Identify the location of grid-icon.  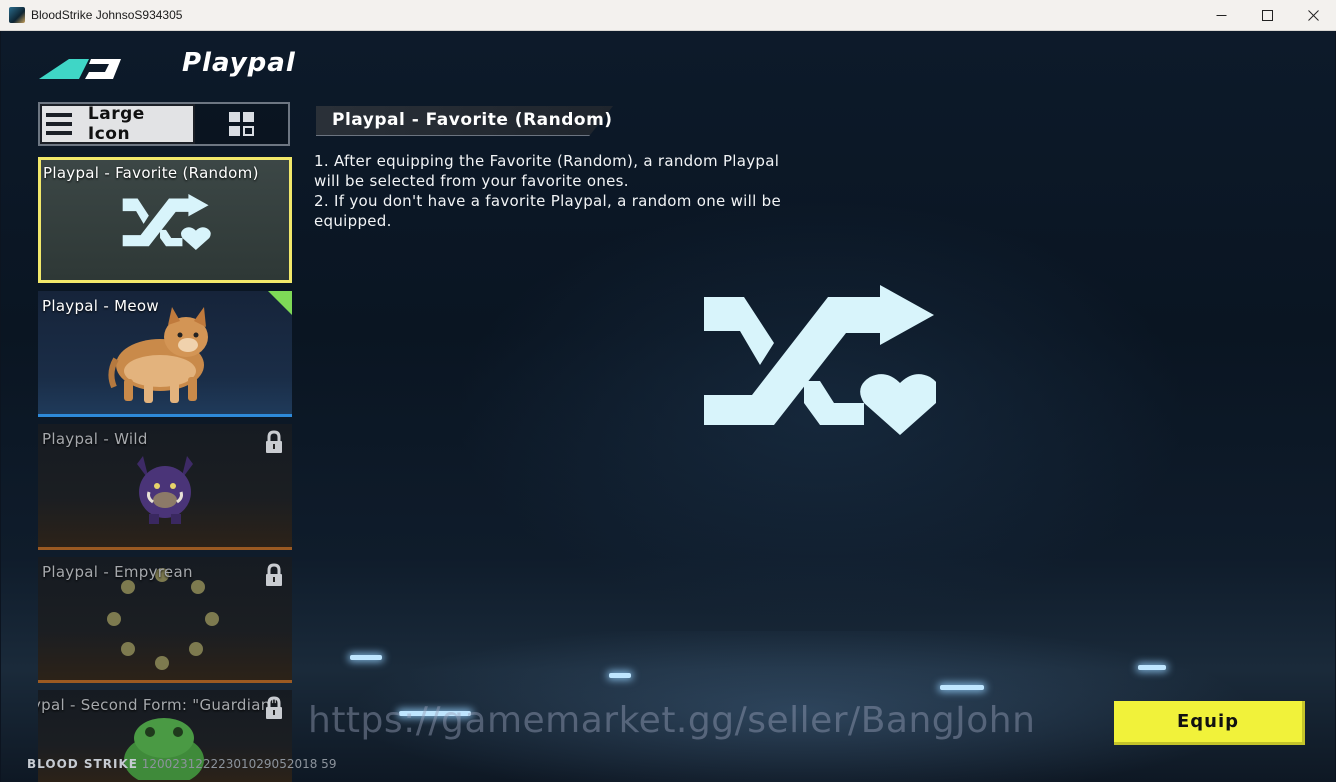
(241, 124).